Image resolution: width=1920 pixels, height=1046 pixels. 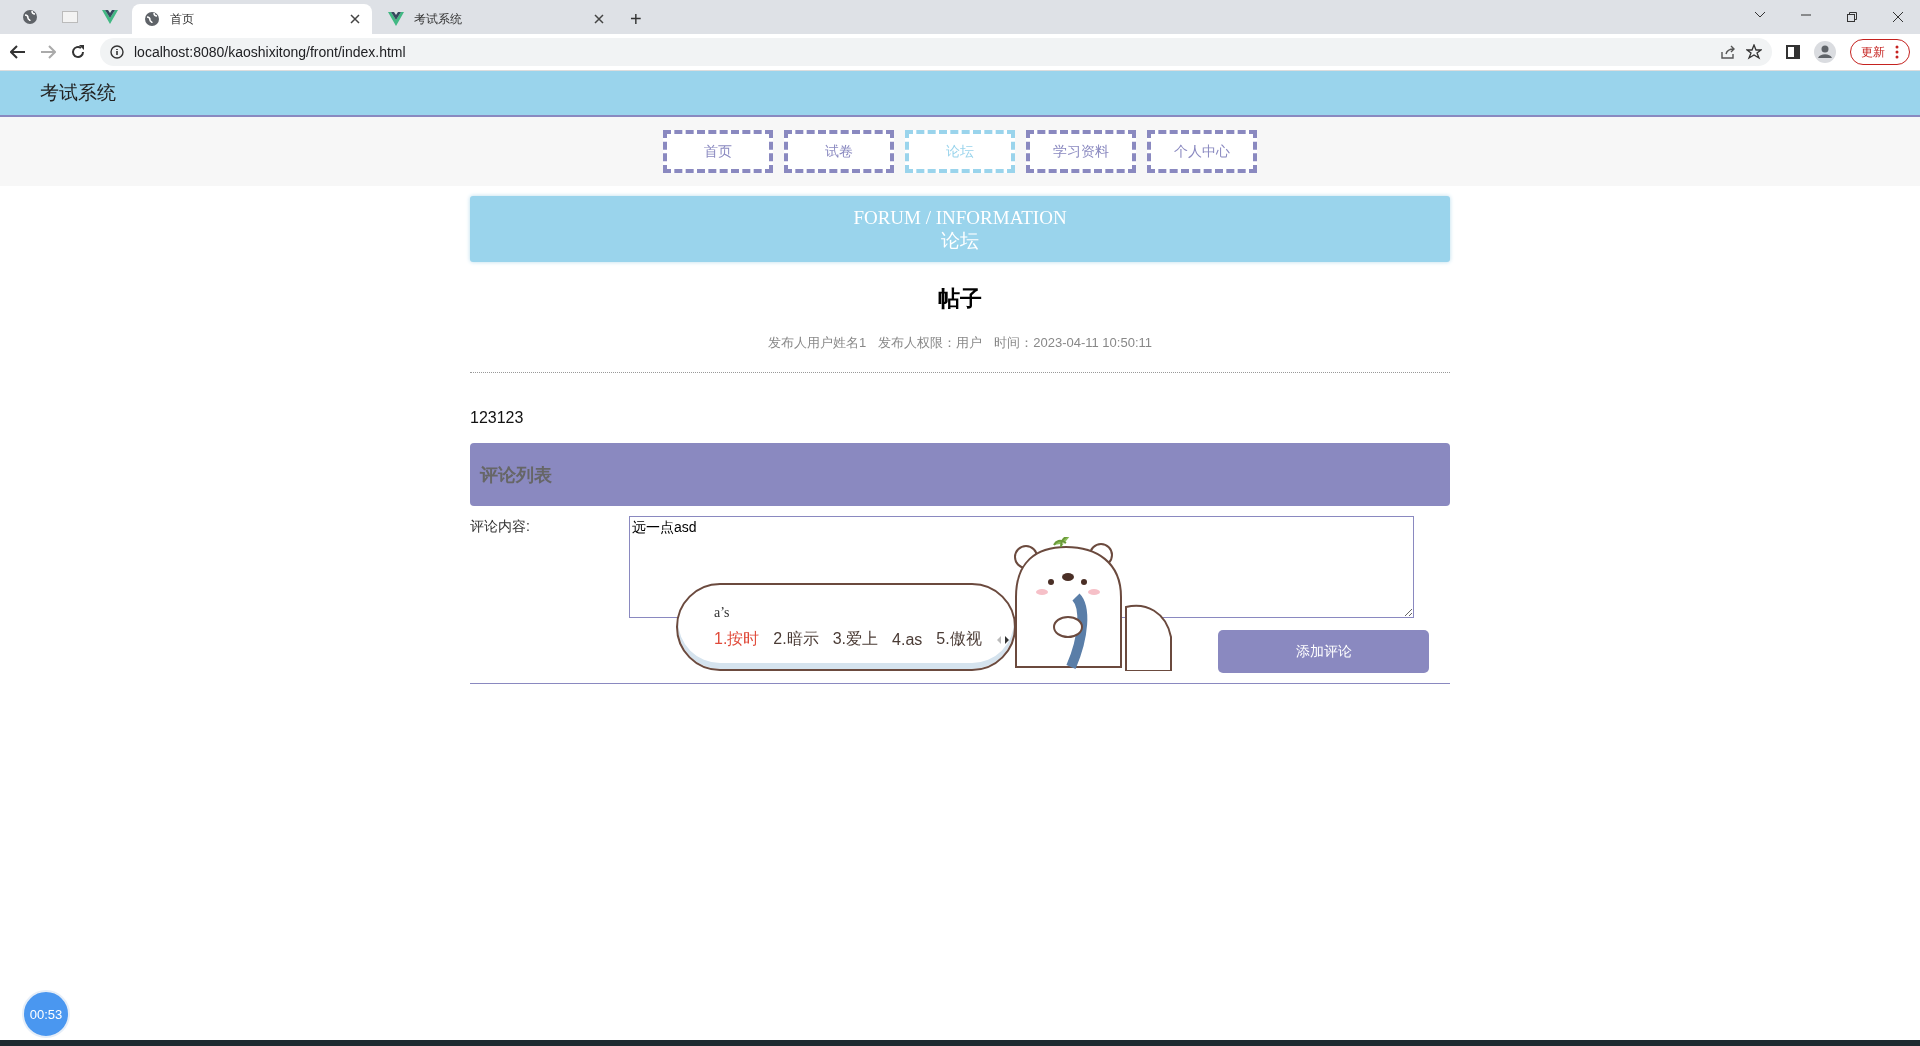 What do you see at coordinates (78, 52) in the screenshot?
I see `reload-icon` at bounding box center [78, 52].